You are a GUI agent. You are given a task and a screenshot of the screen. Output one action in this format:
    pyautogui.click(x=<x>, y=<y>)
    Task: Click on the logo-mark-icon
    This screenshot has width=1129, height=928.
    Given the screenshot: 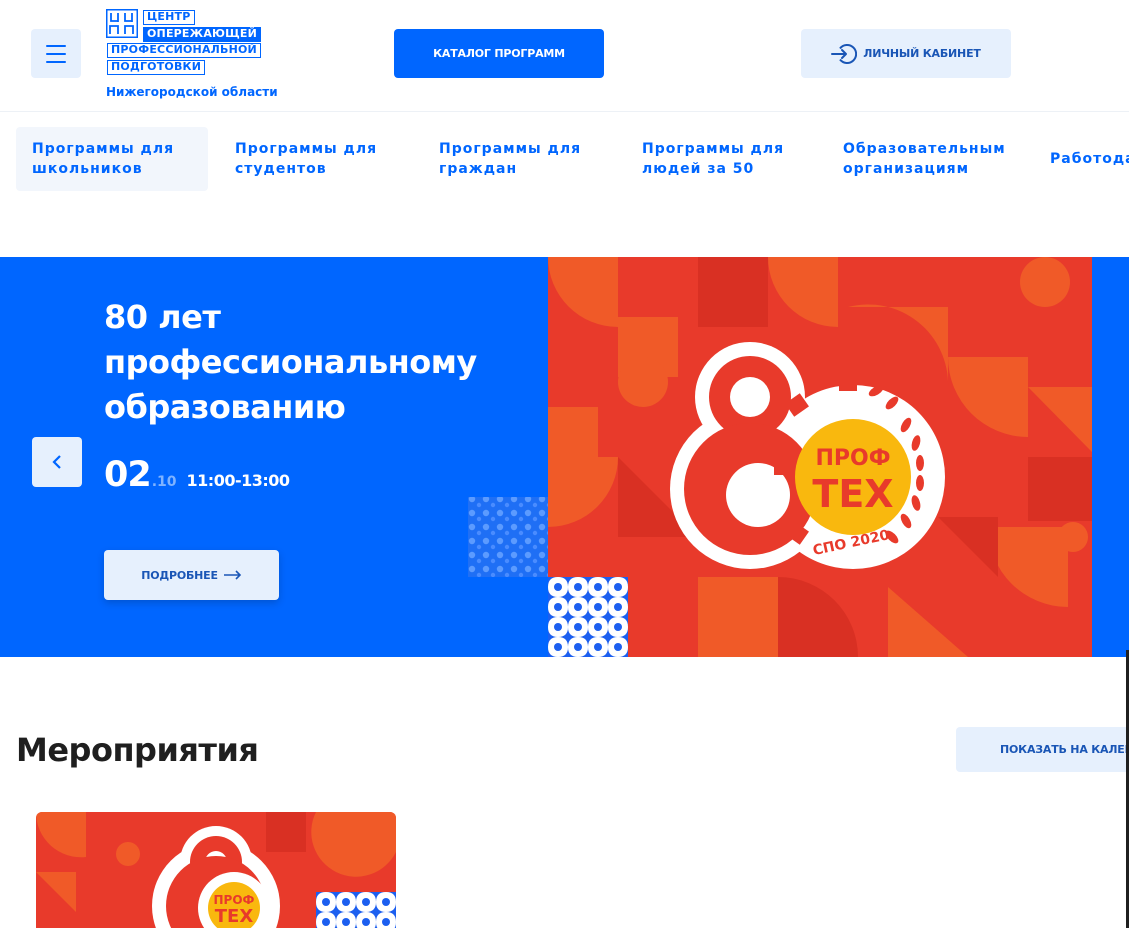 What is the action you would take?
    pyautogui.click(x=122, y=23)
    